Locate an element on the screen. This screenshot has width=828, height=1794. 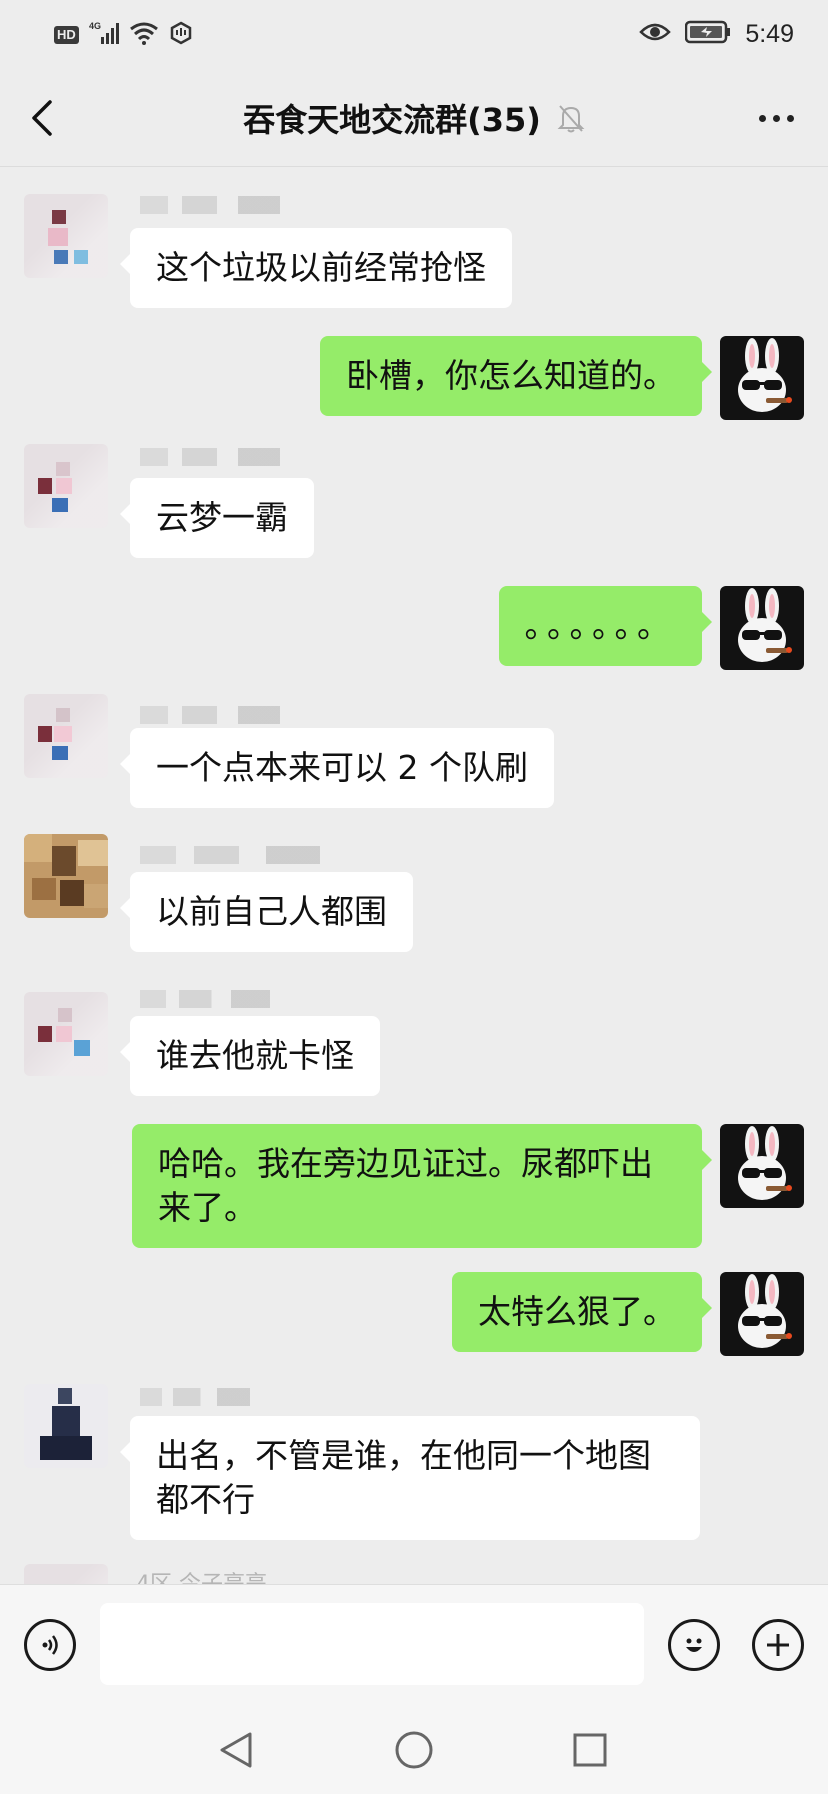
voice-button is located at coordinates (50, 1645).